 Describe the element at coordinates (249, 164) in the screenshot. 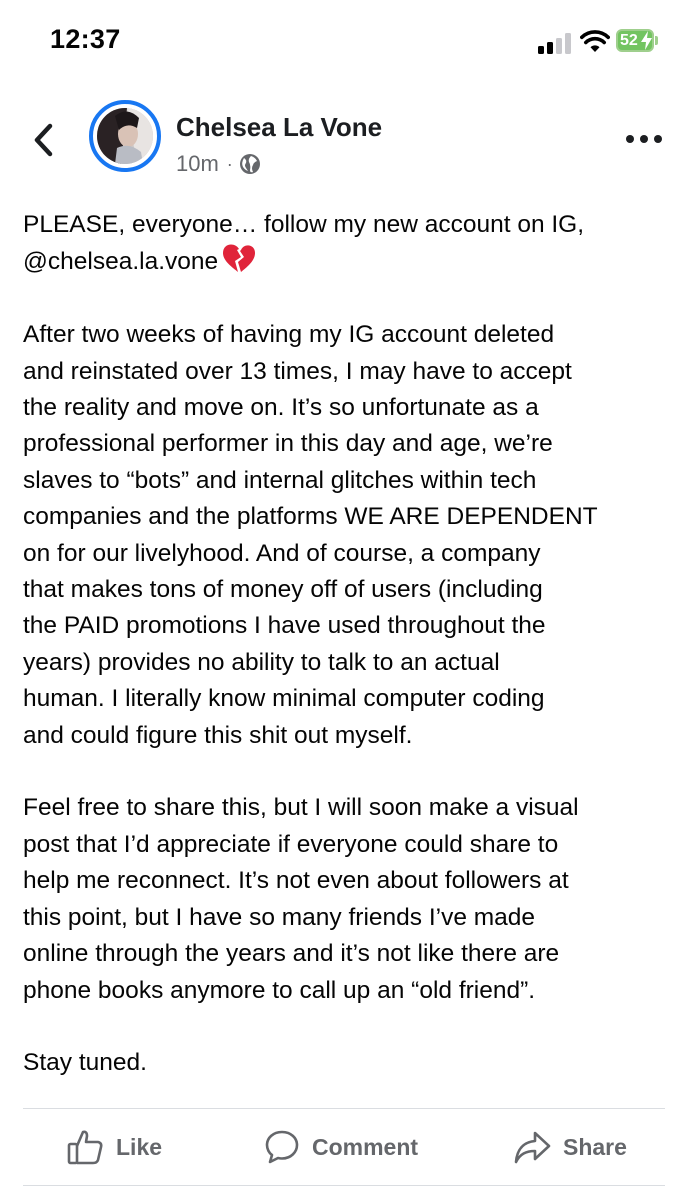

I see `globe-icon` at that location.